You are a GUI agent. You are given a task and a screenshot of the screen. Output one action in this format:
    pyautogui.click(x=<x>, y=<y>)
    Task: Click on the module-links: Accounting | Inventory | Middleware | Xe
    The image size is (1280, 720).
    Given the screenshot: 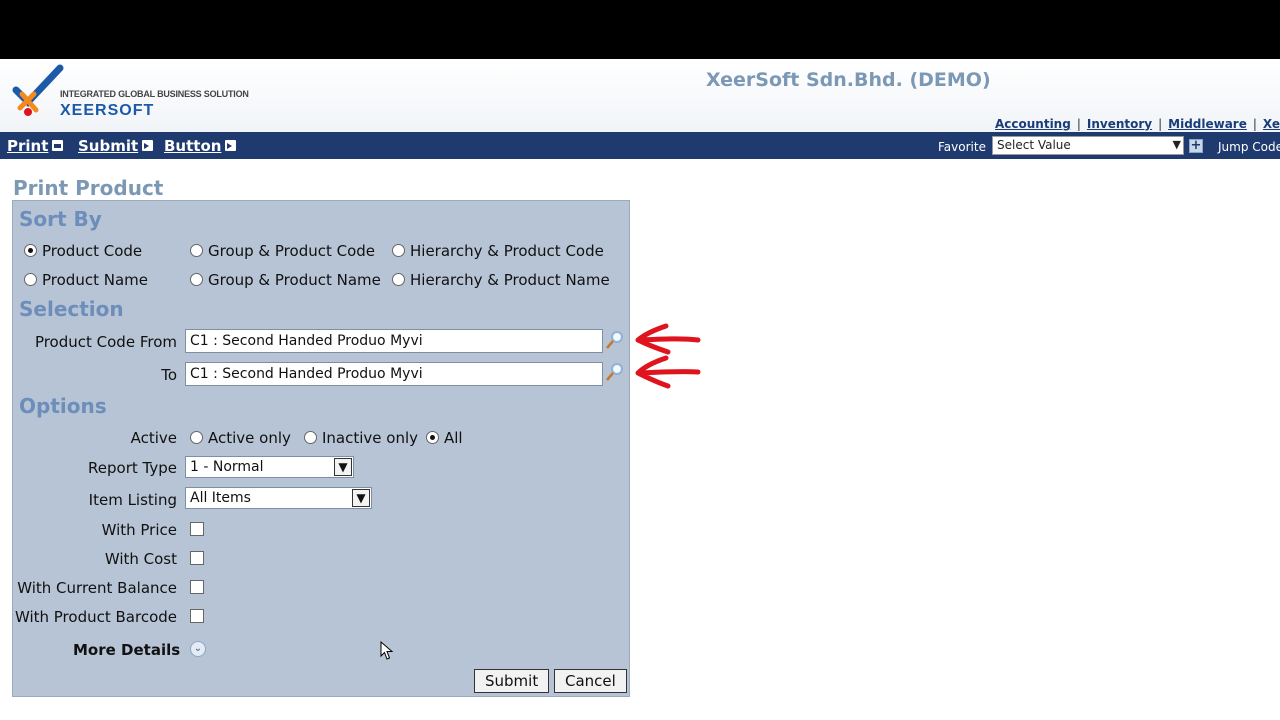 What is the action you would take?
    pyautogui.click(x=1137, y=124)
    